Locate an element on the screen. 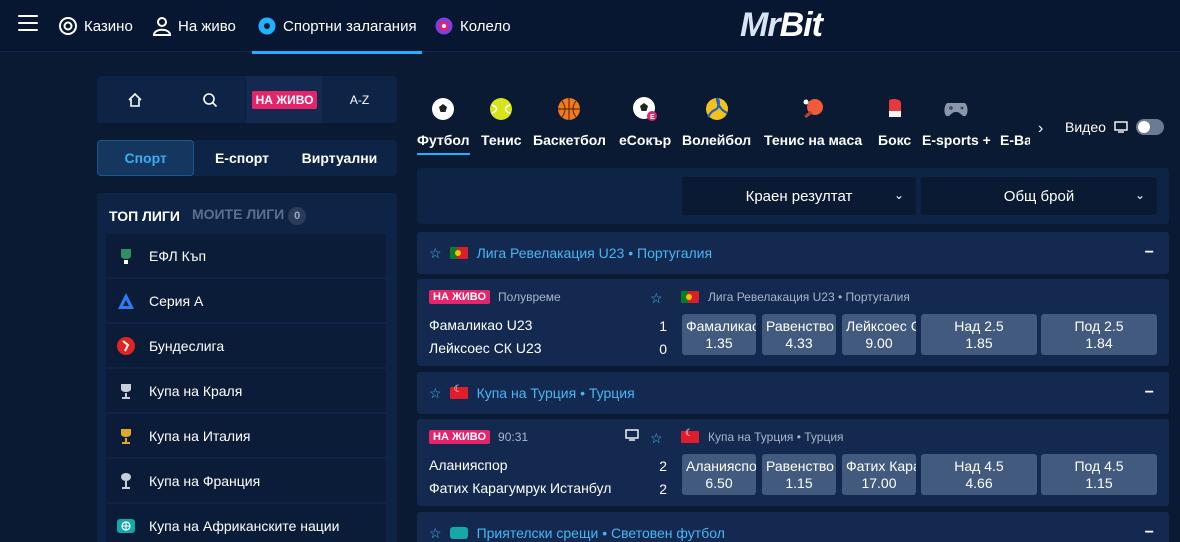 The height and width of the screenshot is (542, 1180). odd-value: 17.00 is located at coordinates (879, 482).